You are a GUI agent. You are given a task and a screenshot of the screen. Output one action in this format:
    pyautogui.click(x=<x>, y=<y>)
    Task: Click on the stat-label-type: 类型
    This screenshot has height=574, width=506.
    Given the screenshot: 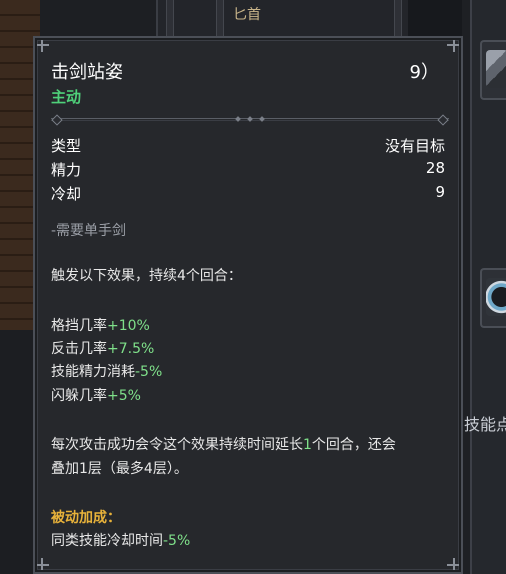 What is the action you would take?
    pyautogui.click(x=66, y=146)
    